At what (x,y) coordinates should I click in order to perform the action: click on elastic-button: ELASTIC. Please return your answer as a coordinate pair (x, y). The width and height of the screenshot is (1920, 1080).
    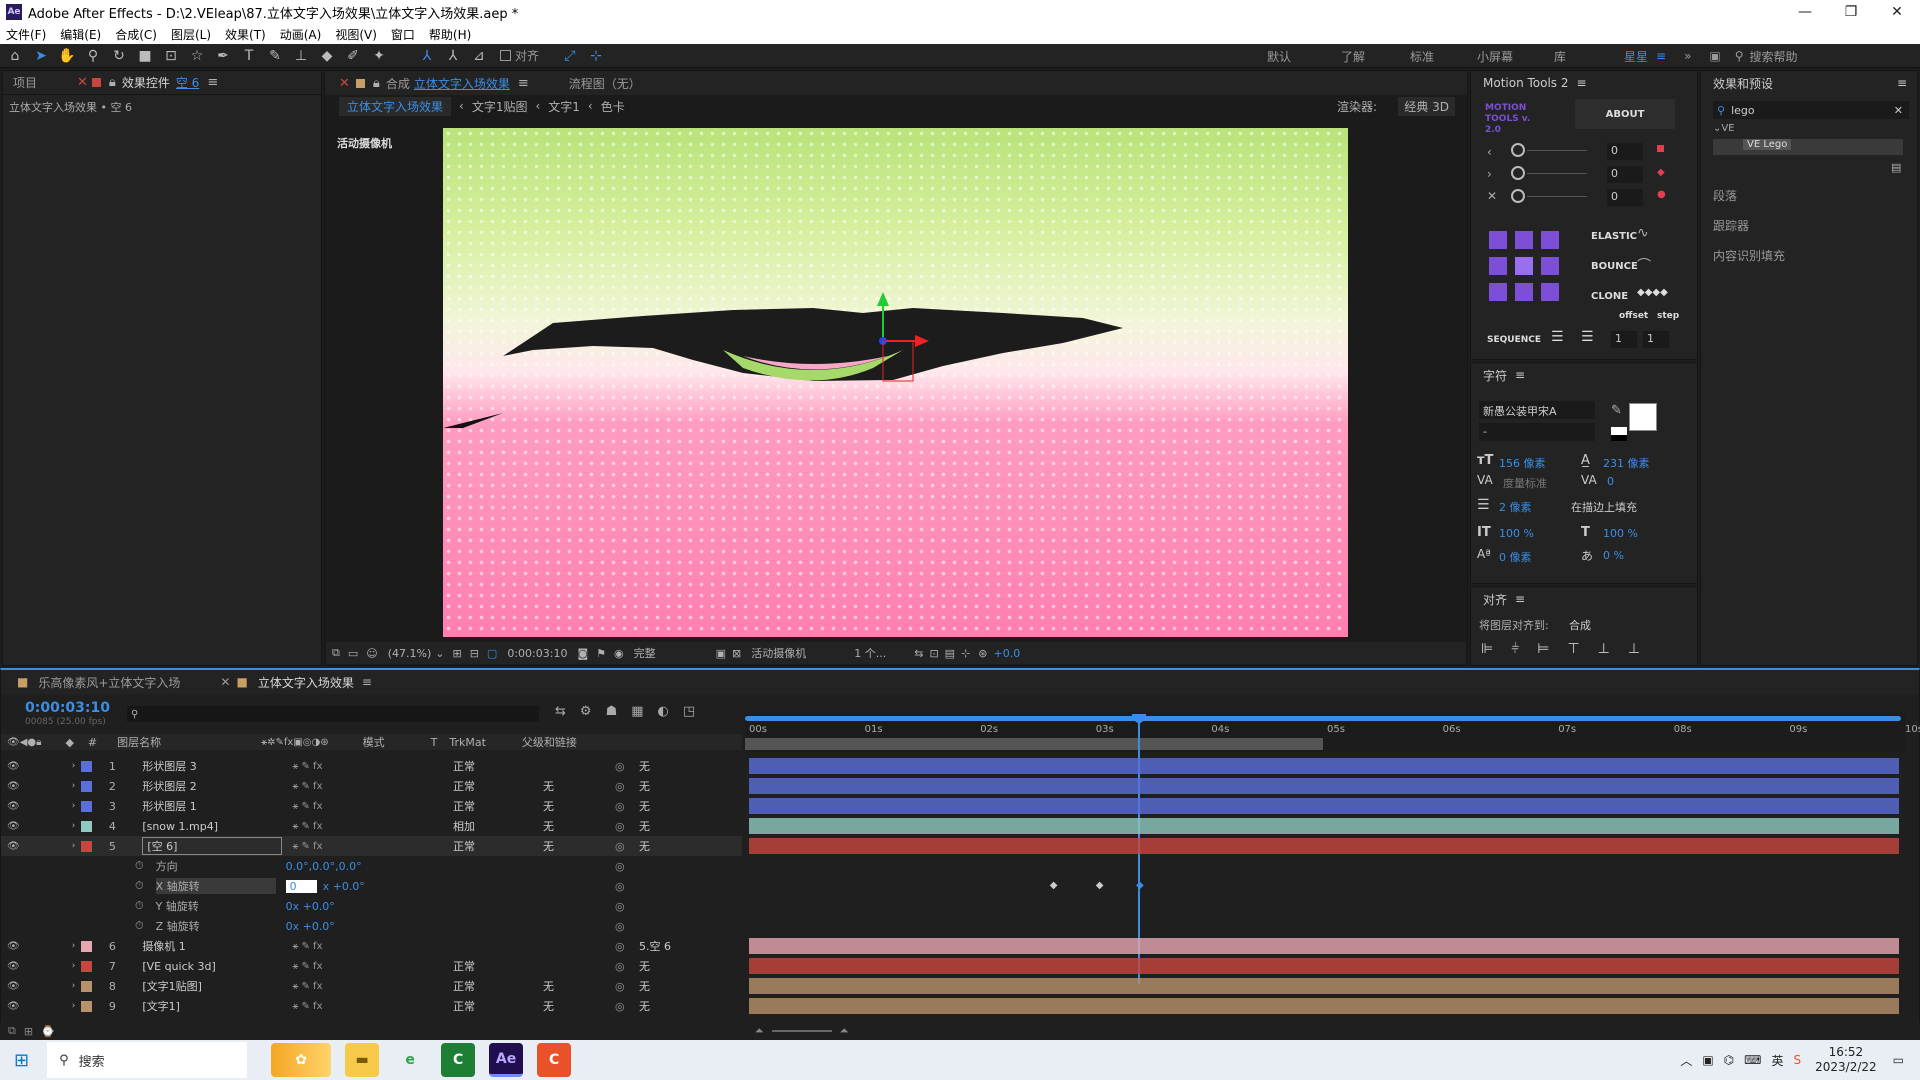
    Looking at the image, I should click on (1614, 236).